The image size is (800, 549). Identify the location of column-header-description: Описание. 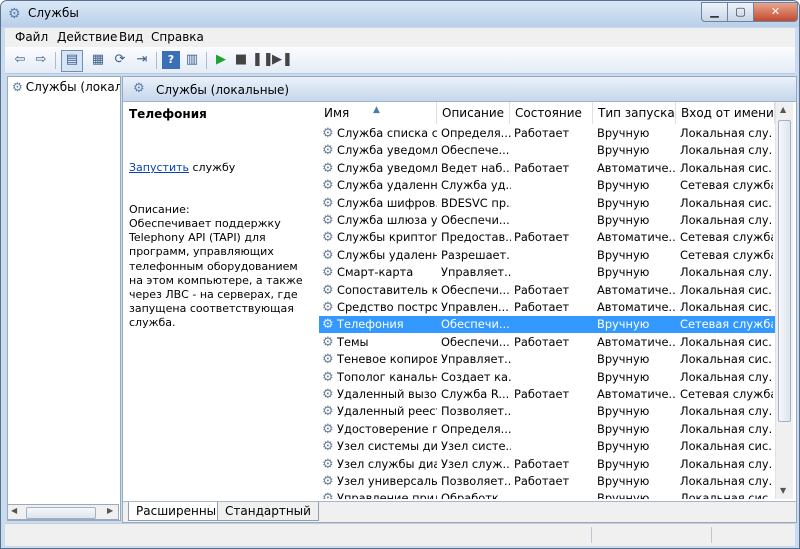
(473, 113).